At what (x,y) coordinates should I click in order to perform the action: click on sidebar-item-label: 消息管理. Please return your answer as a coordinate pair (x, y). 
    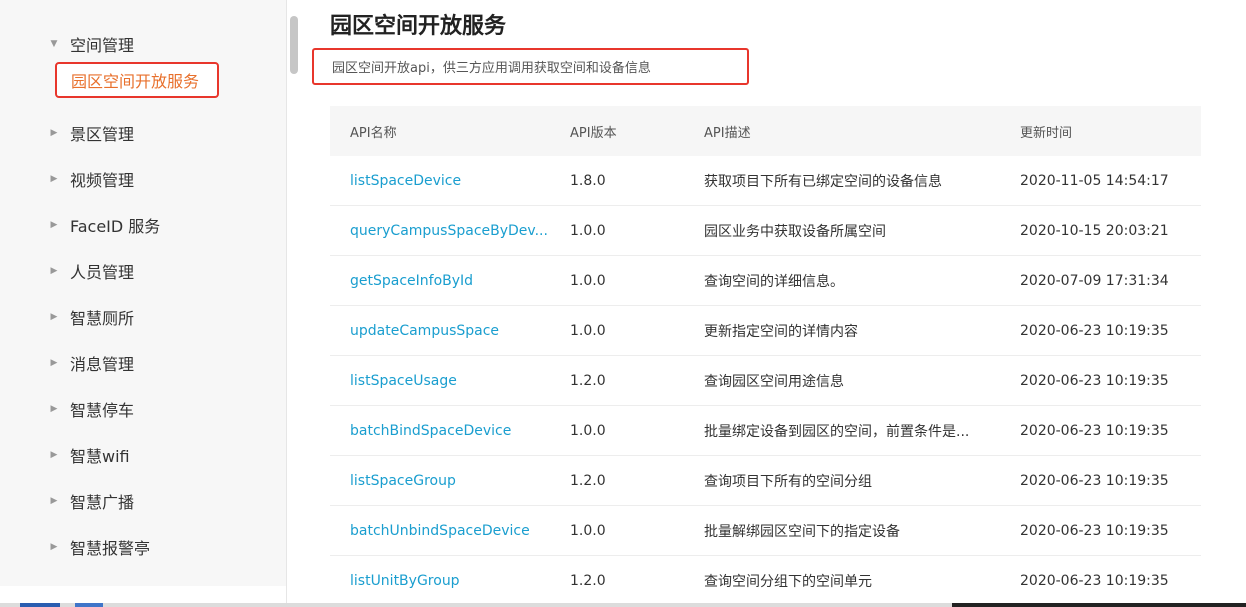
    Looking at the image, I should click on (102, 364).